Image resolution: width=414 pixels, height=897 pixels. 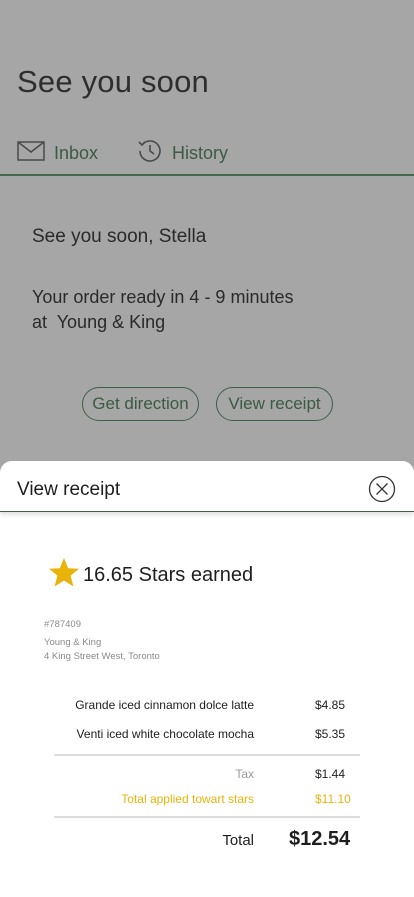 What do you see at coordinates (168, 575) in the screenshot?
I see `stars-earned-text: 16.65 Stars earned` at bounding box center [168, 575].